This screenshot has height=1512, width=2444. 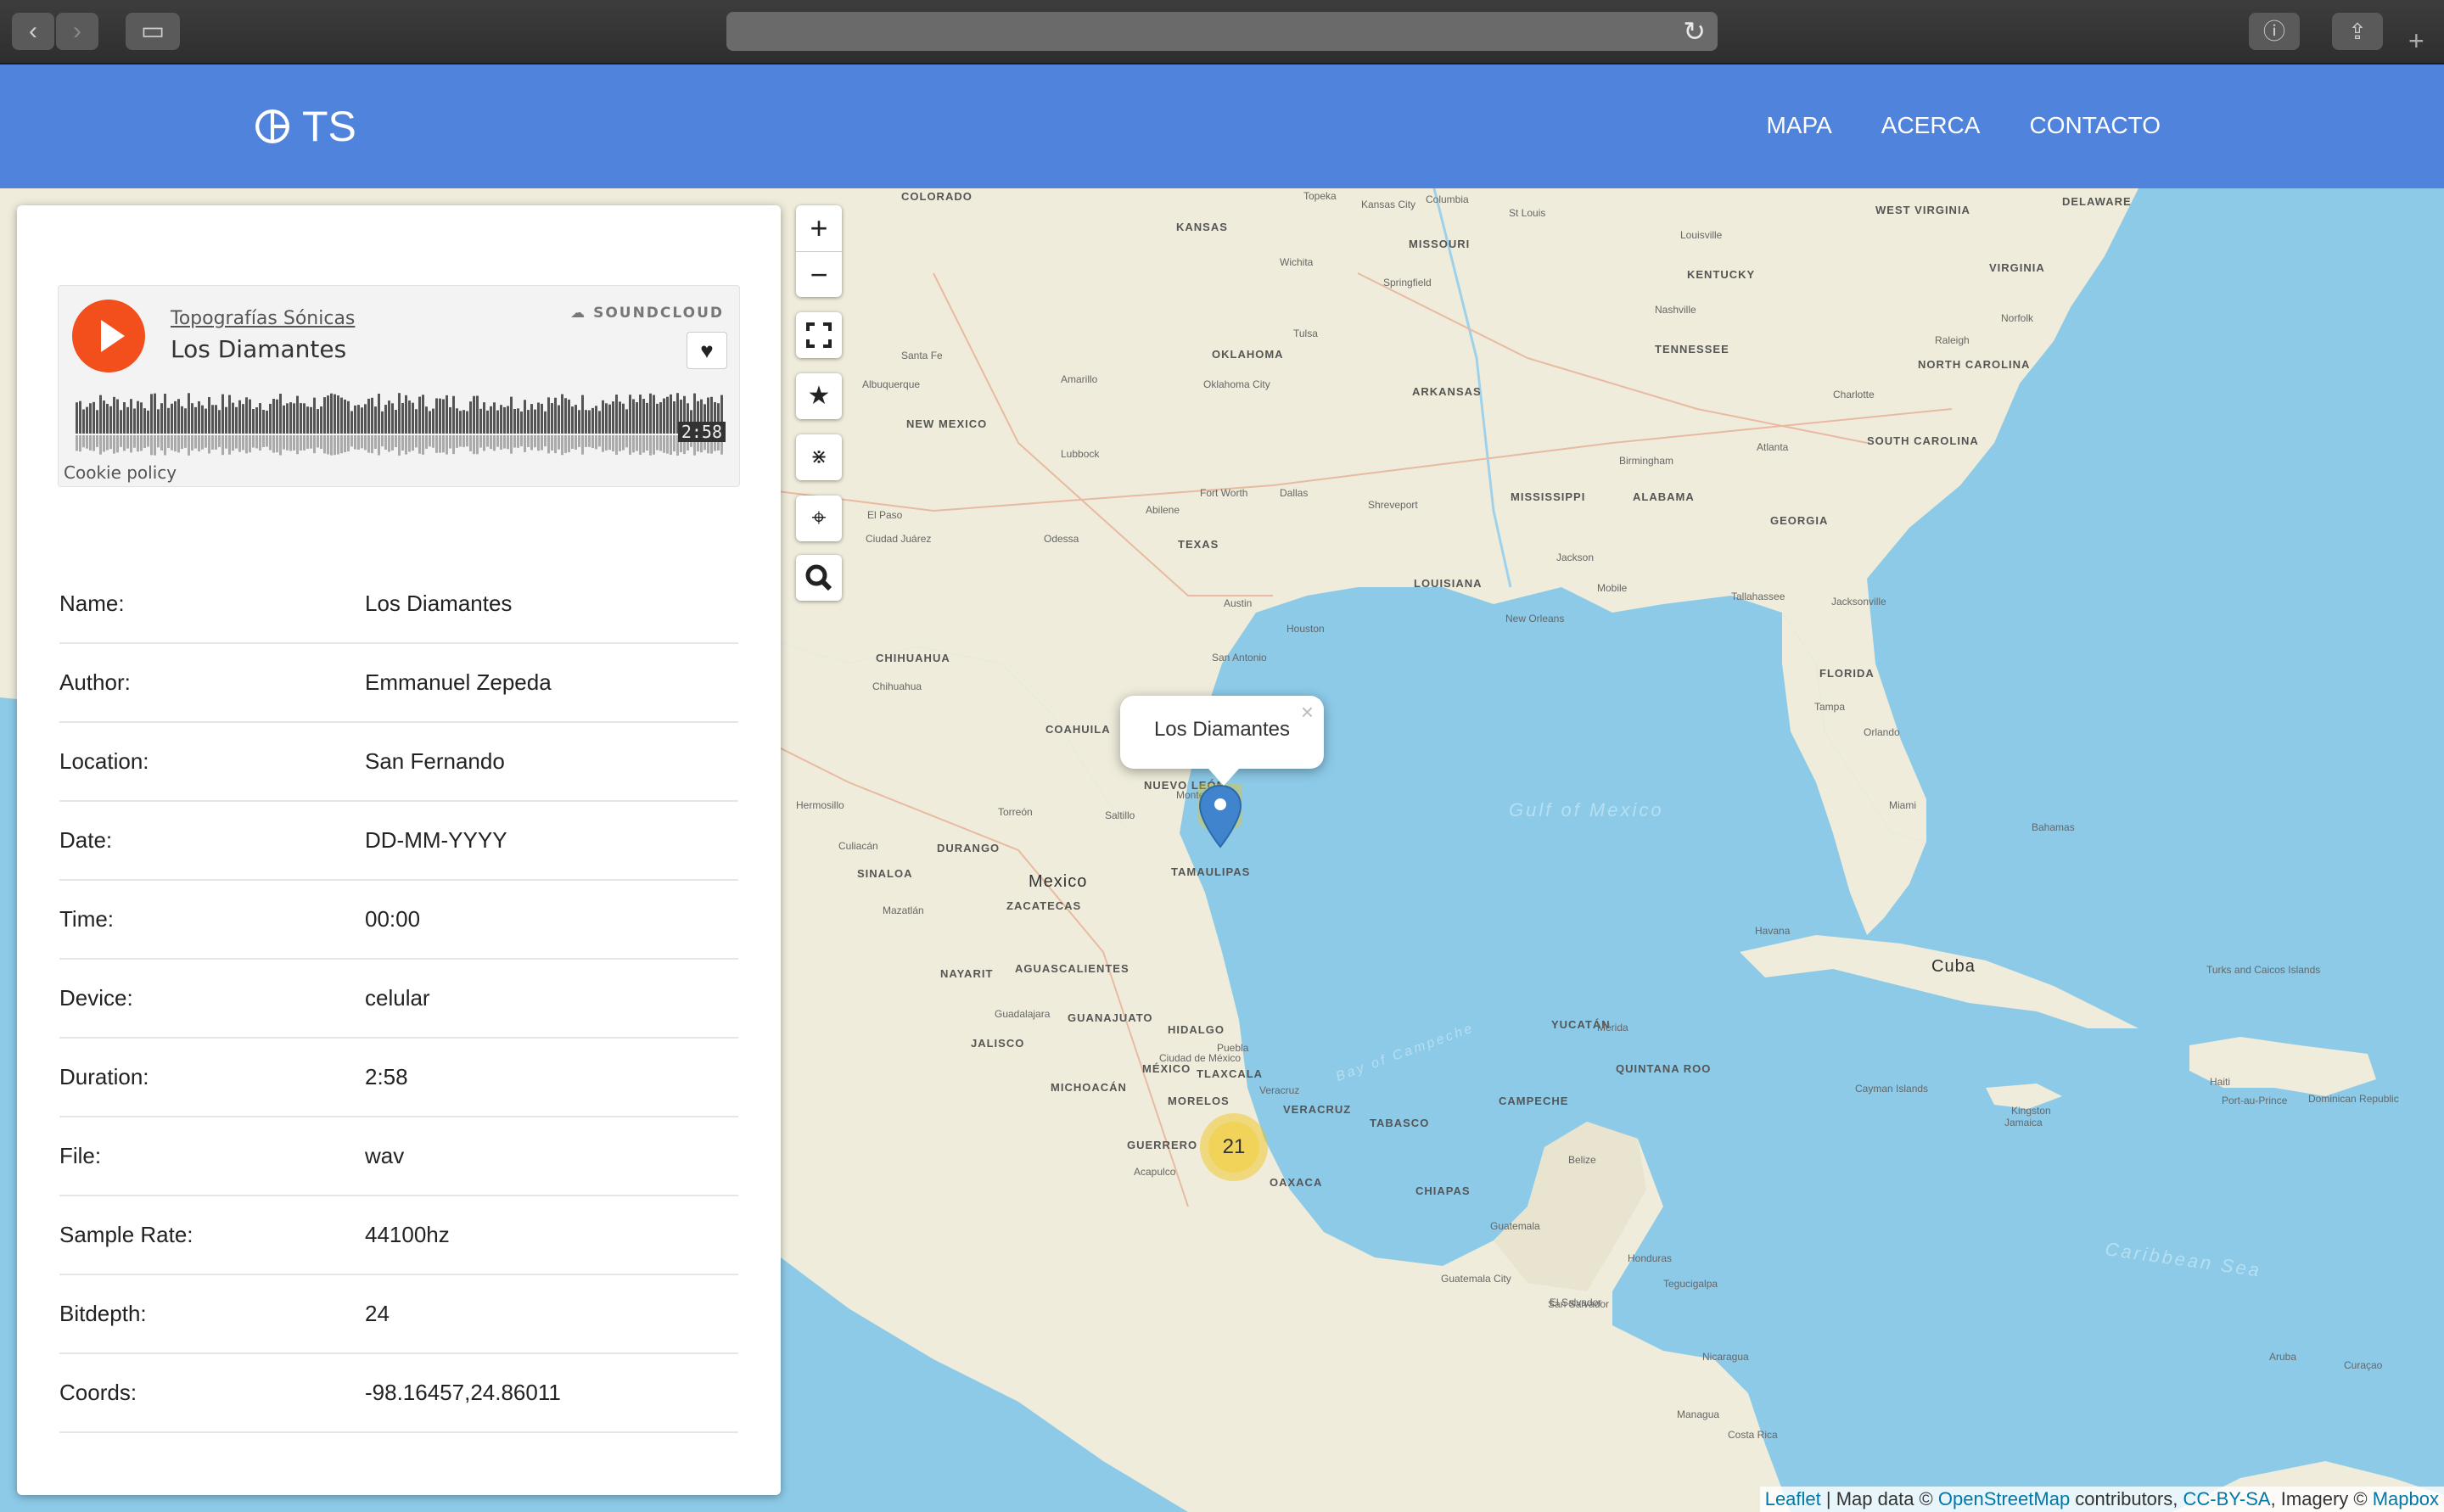 What do you see at coordinates (819, 396) in the screenshot?
I see `favorites-button: ★` at bounding box center [819, 396].